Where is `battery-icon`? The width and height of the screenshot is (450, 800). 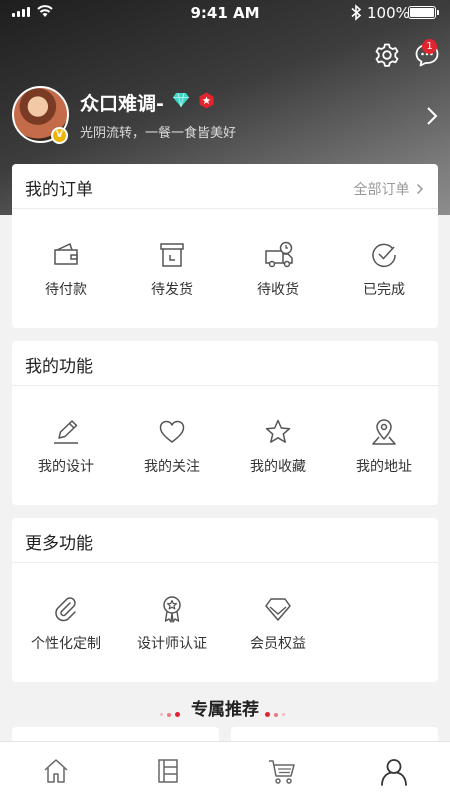 battery-icon is located at coordinates (423, 12).